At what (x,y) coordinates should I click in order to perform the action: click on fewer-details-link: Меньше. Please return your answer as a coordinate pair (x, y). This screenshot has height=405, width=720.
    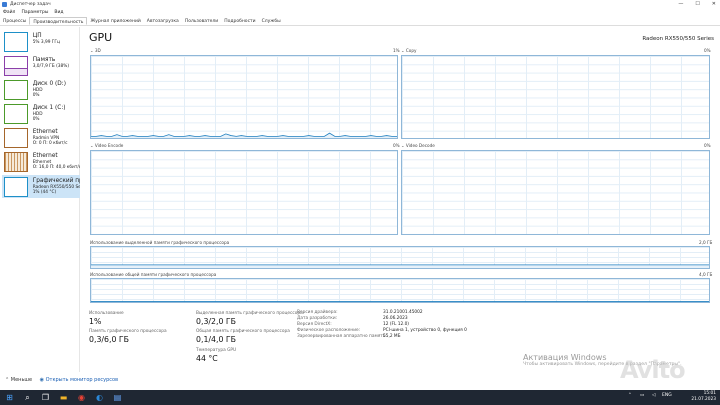
    Looking at the image, I should click on (21, 380).